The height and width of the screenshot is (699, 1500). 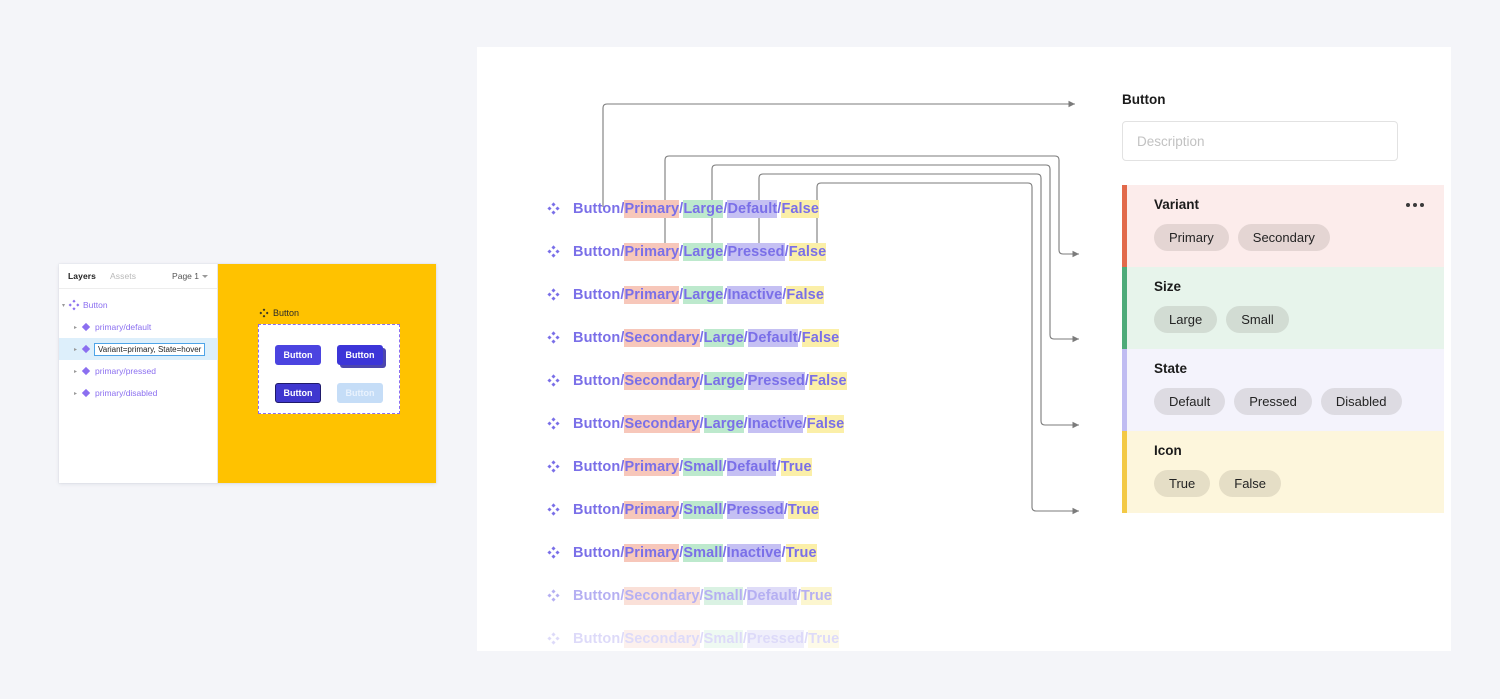 I want to click on property-group-label: Size, so click(x=1168, y=286).